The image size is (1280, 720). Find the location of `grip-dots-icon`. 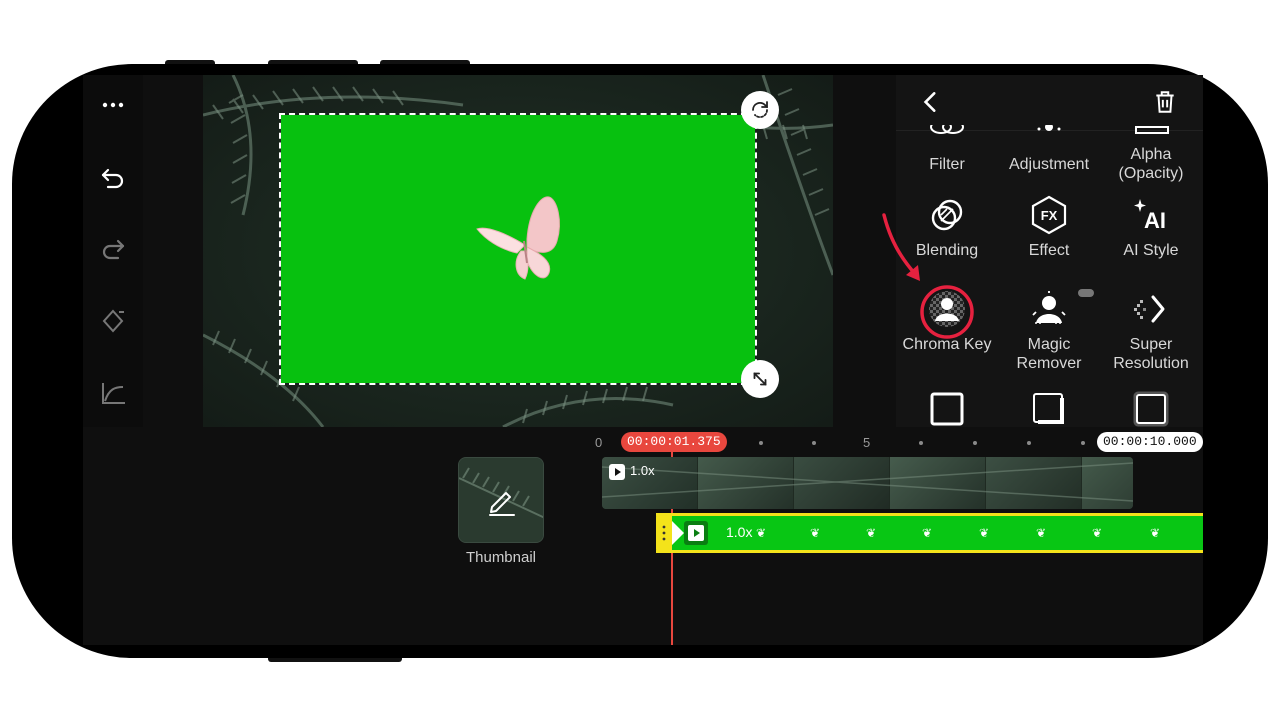

grip-dots-icon is located at coordinates (664, 533).